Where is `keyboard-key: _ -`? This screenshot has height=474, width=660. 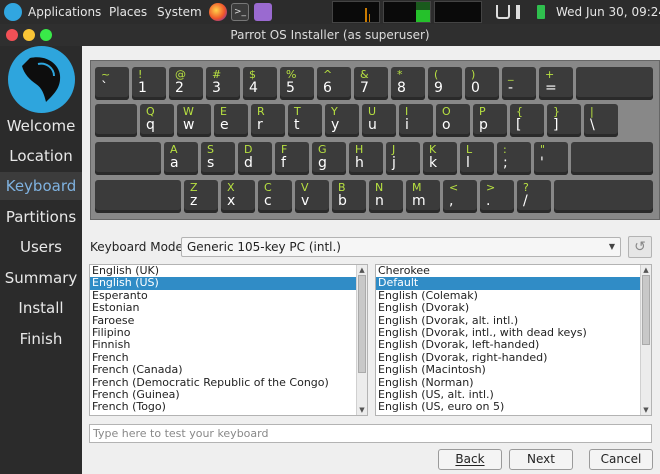
keyboard-key: _ - is located at coordinates (519, 83).